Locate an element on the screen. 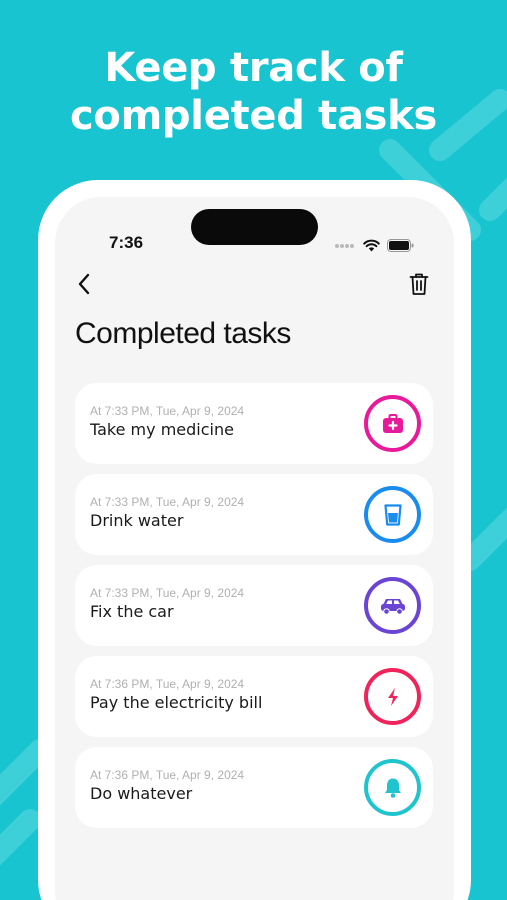  task-title: Do whatever is located at coordinates (141, 793).